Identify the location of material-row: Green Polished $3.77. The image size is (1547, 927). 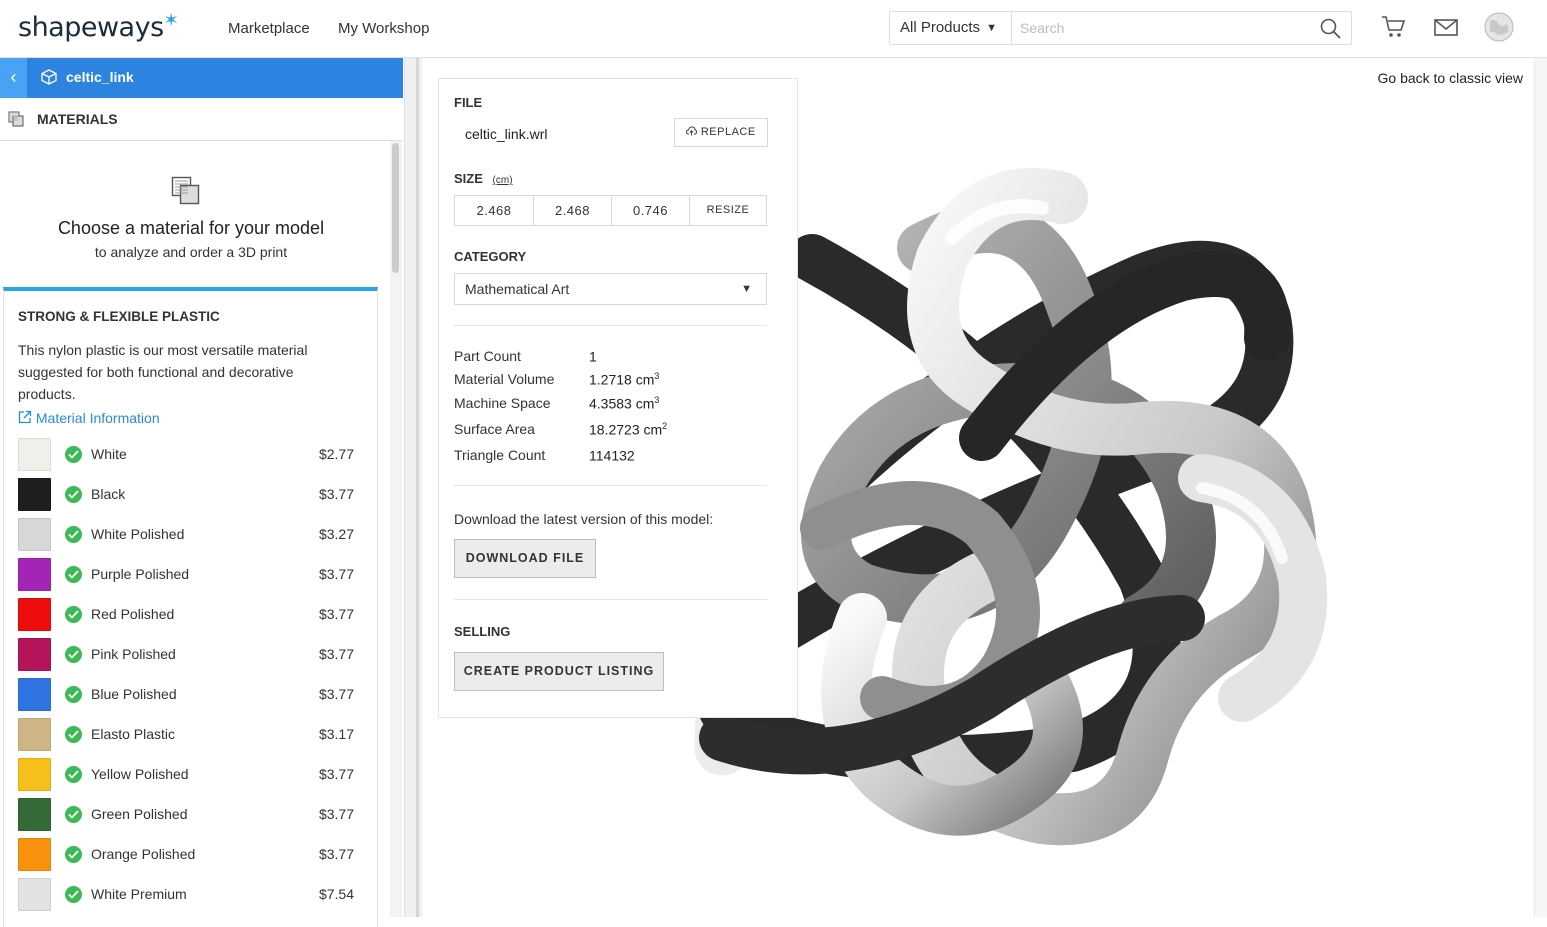
(186, 815).